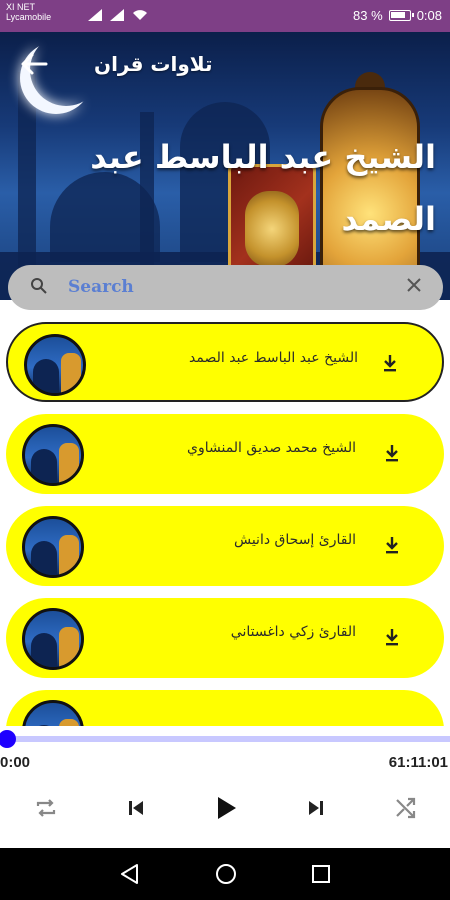 The height and width of the screenshot is (900, 450). I want to click on nav-recents-icon, so click(321, 874).